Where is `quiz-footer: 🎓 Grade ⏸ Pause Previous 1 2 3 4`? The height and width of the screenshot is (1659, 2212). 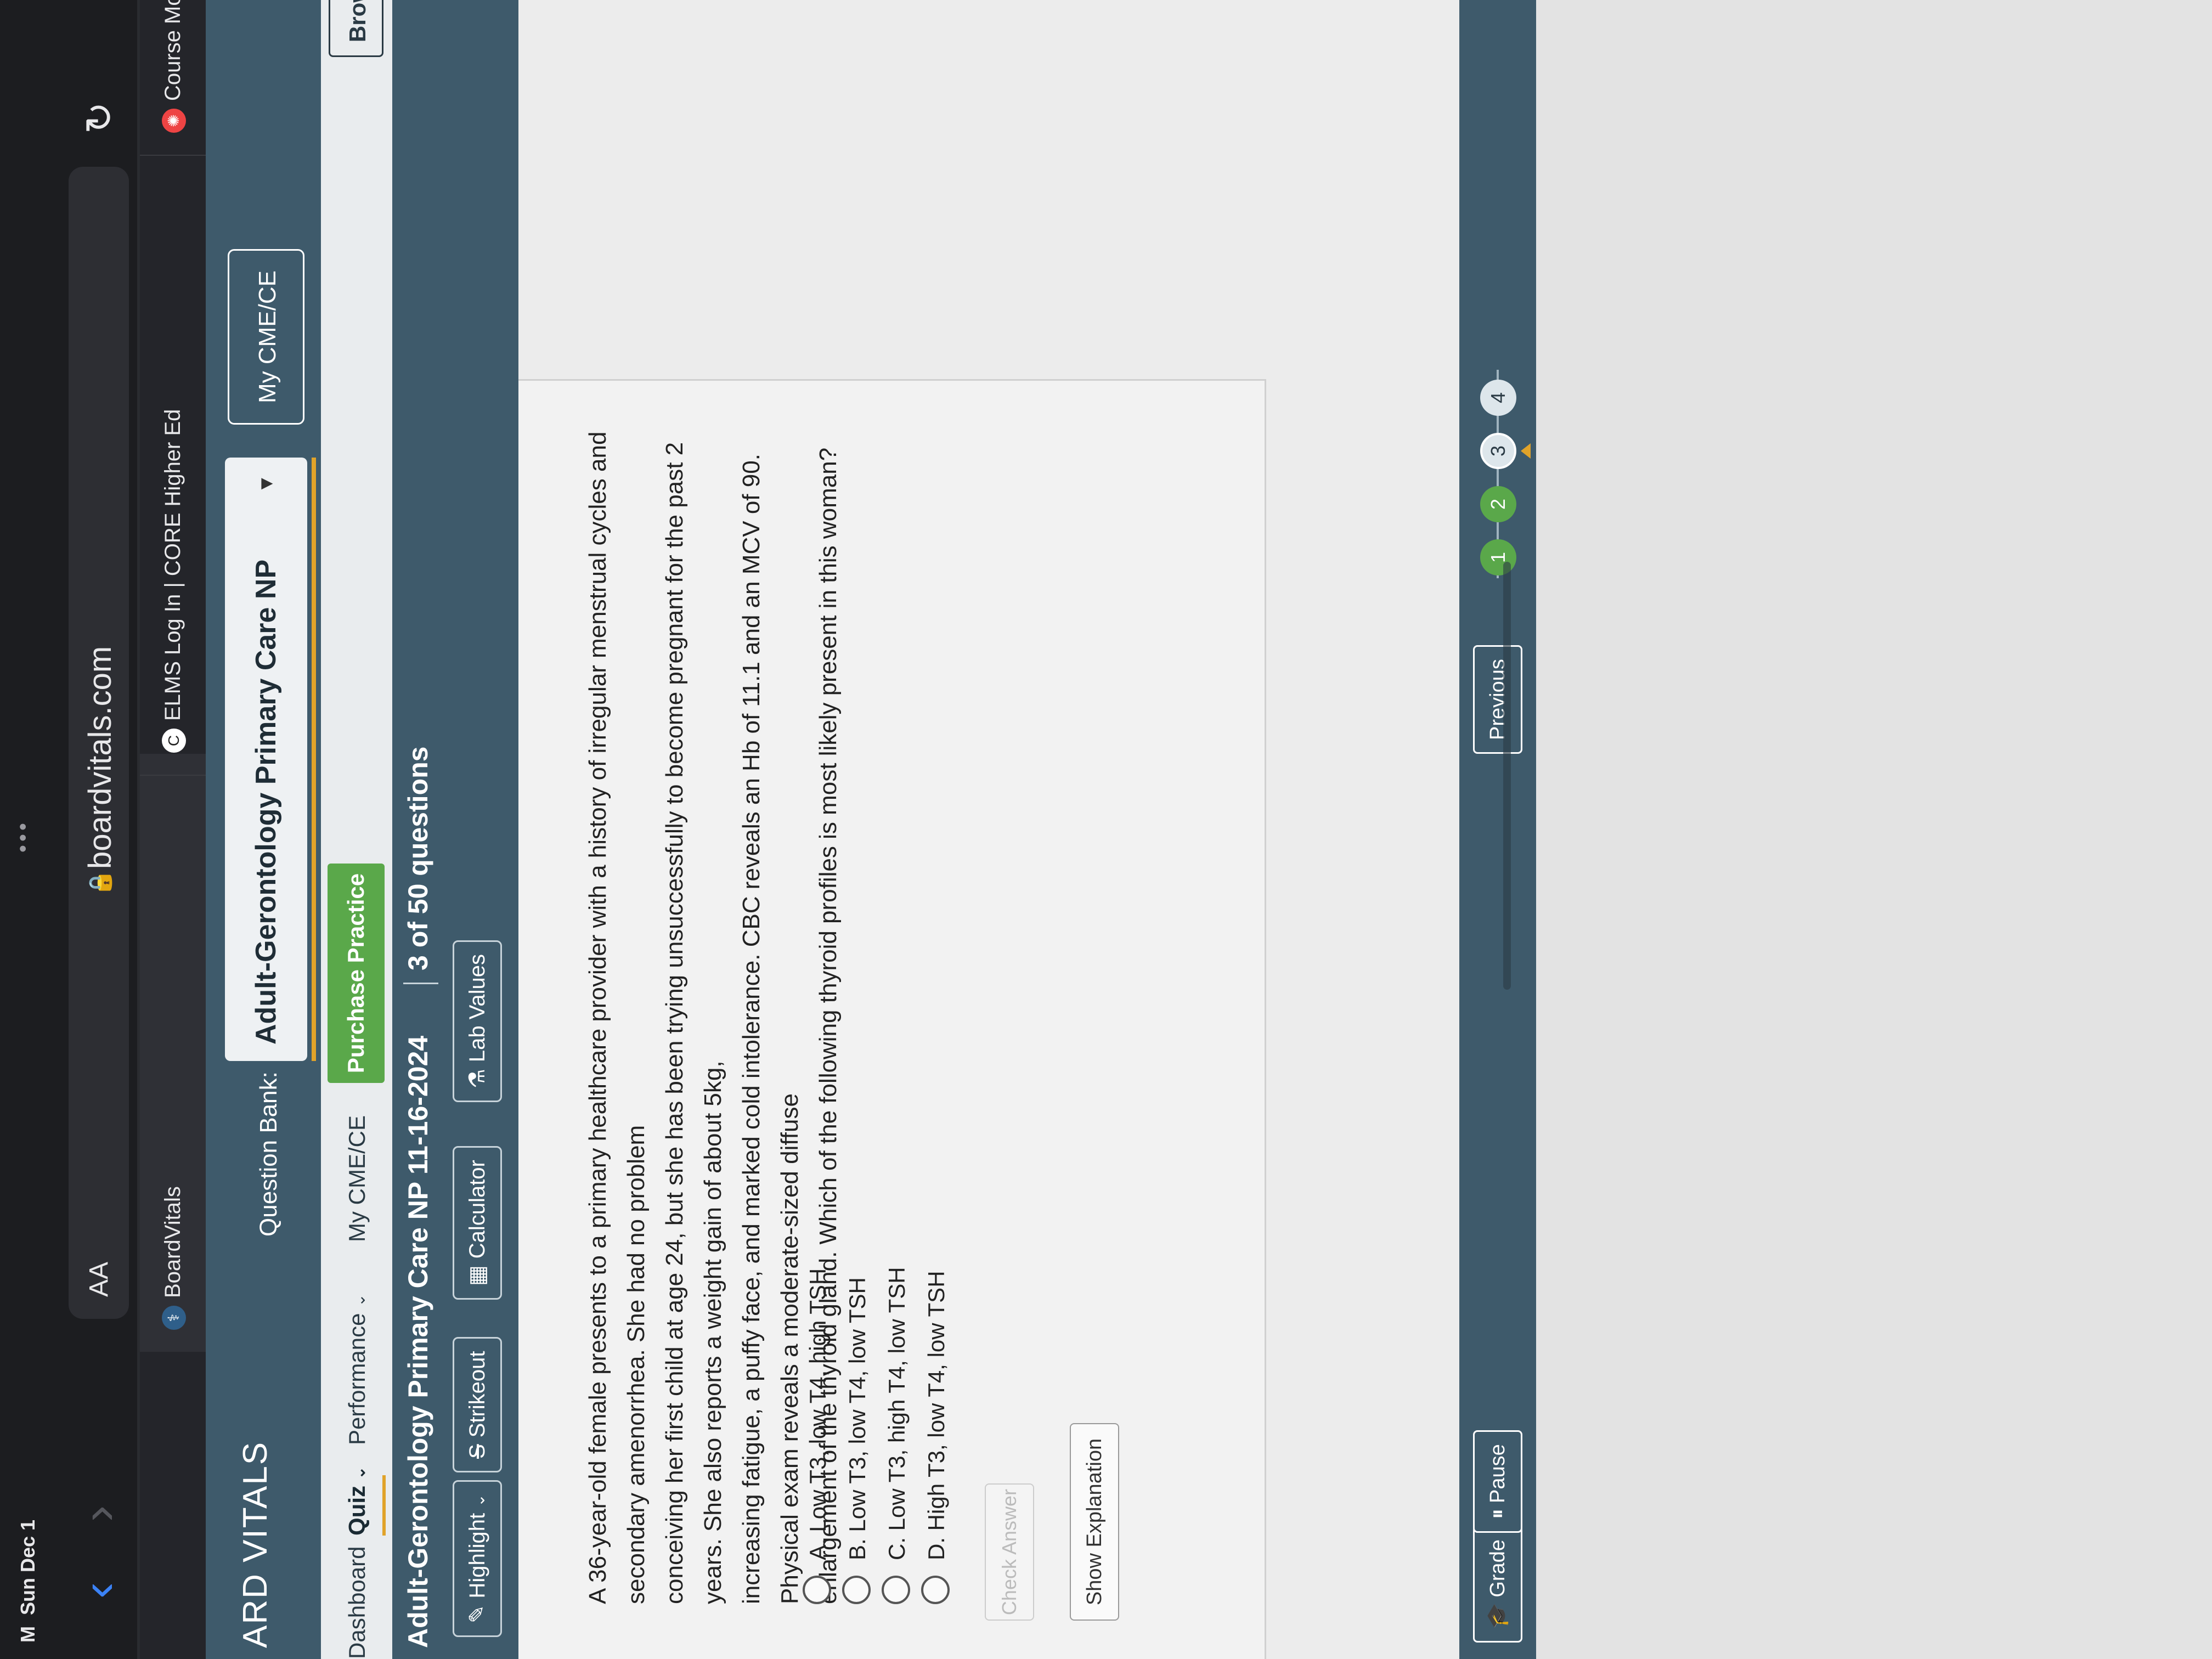 quiz-footer: 🎓 Grade ⏸ Pause Previous 1 2 3 4 is located at coordinates (1497, 830).